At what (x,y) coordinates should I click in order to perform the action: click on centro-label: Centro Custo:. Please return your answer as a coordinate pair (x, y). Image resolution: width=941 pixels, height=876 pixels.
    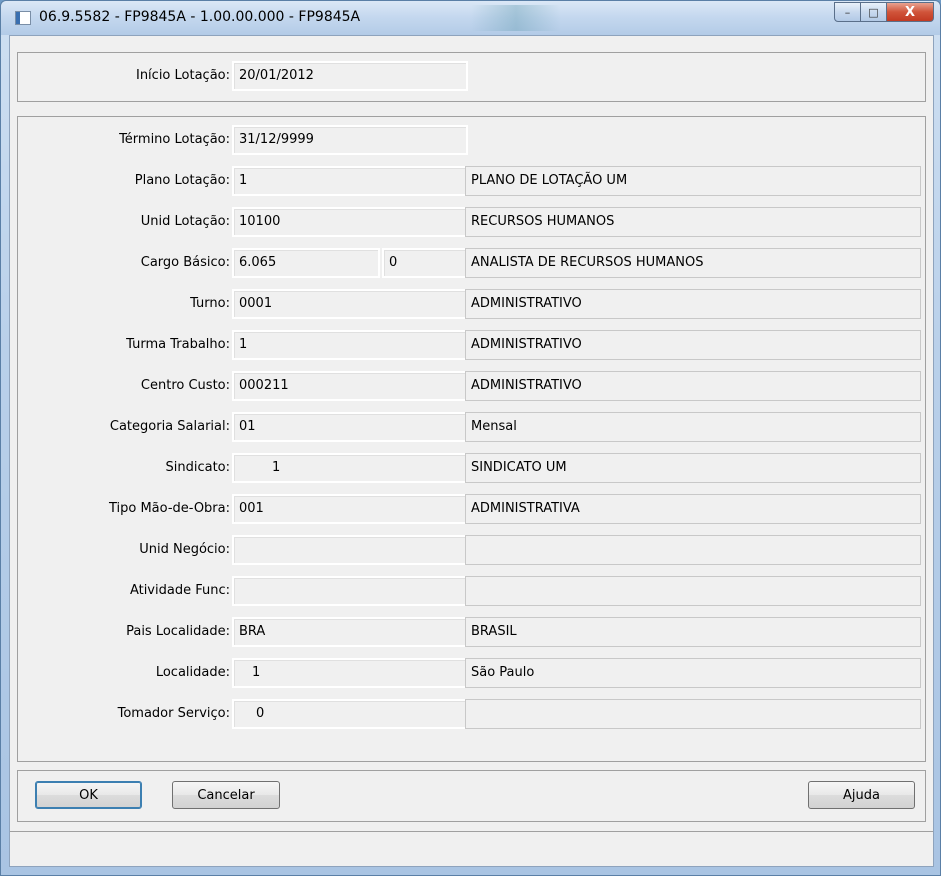
    Looking at the image, I should click on (185, 385).